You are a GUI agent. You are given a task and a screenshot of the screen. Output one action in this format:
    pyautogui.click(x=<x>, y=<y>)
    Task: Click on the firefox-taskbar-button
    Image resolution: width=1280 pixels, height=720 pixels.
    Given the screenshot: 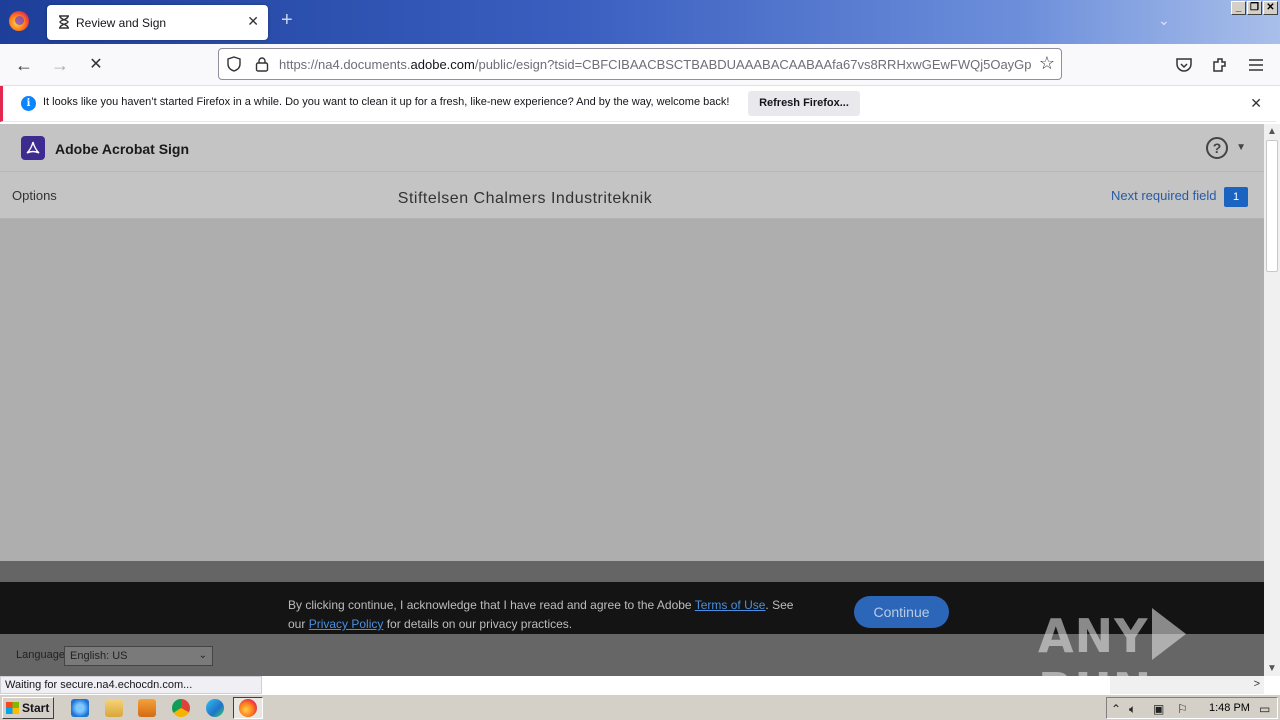 What is the action you would take?
    pyautogui.click(x=248, y=708)
    